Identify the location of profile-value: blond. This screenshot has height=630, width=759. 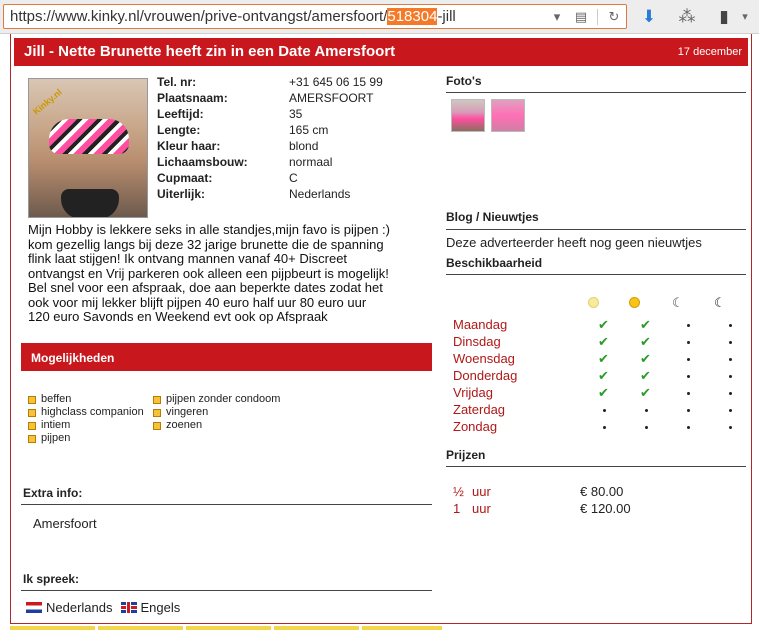
(304, 146).